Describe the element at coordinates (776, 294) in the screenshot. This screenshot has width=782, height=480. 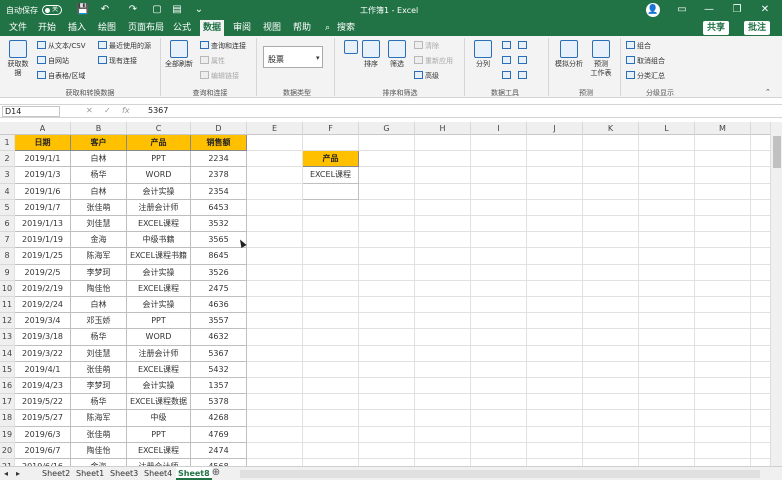
I see `vertical-scrollbar` at that location.